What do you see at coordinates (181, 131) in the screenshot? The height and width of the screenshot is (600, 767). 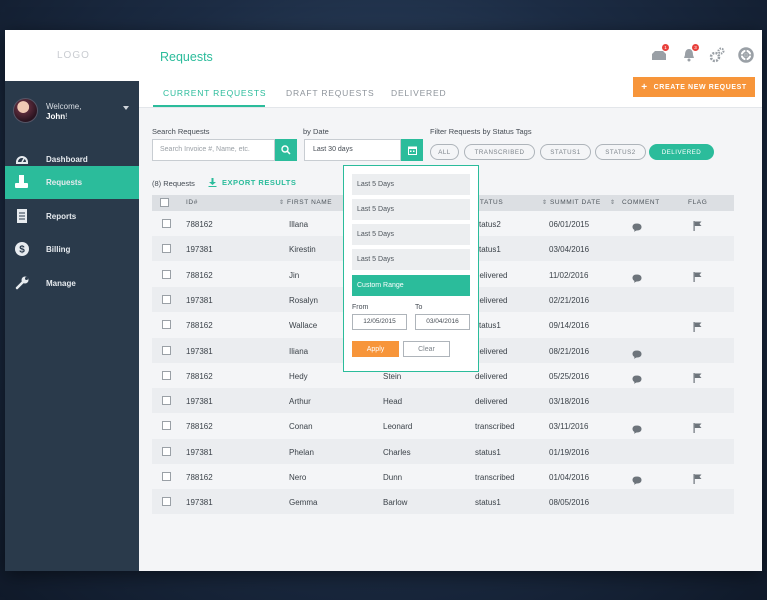 I see `search-label: Search Requests` at bounding box center [181, 131].